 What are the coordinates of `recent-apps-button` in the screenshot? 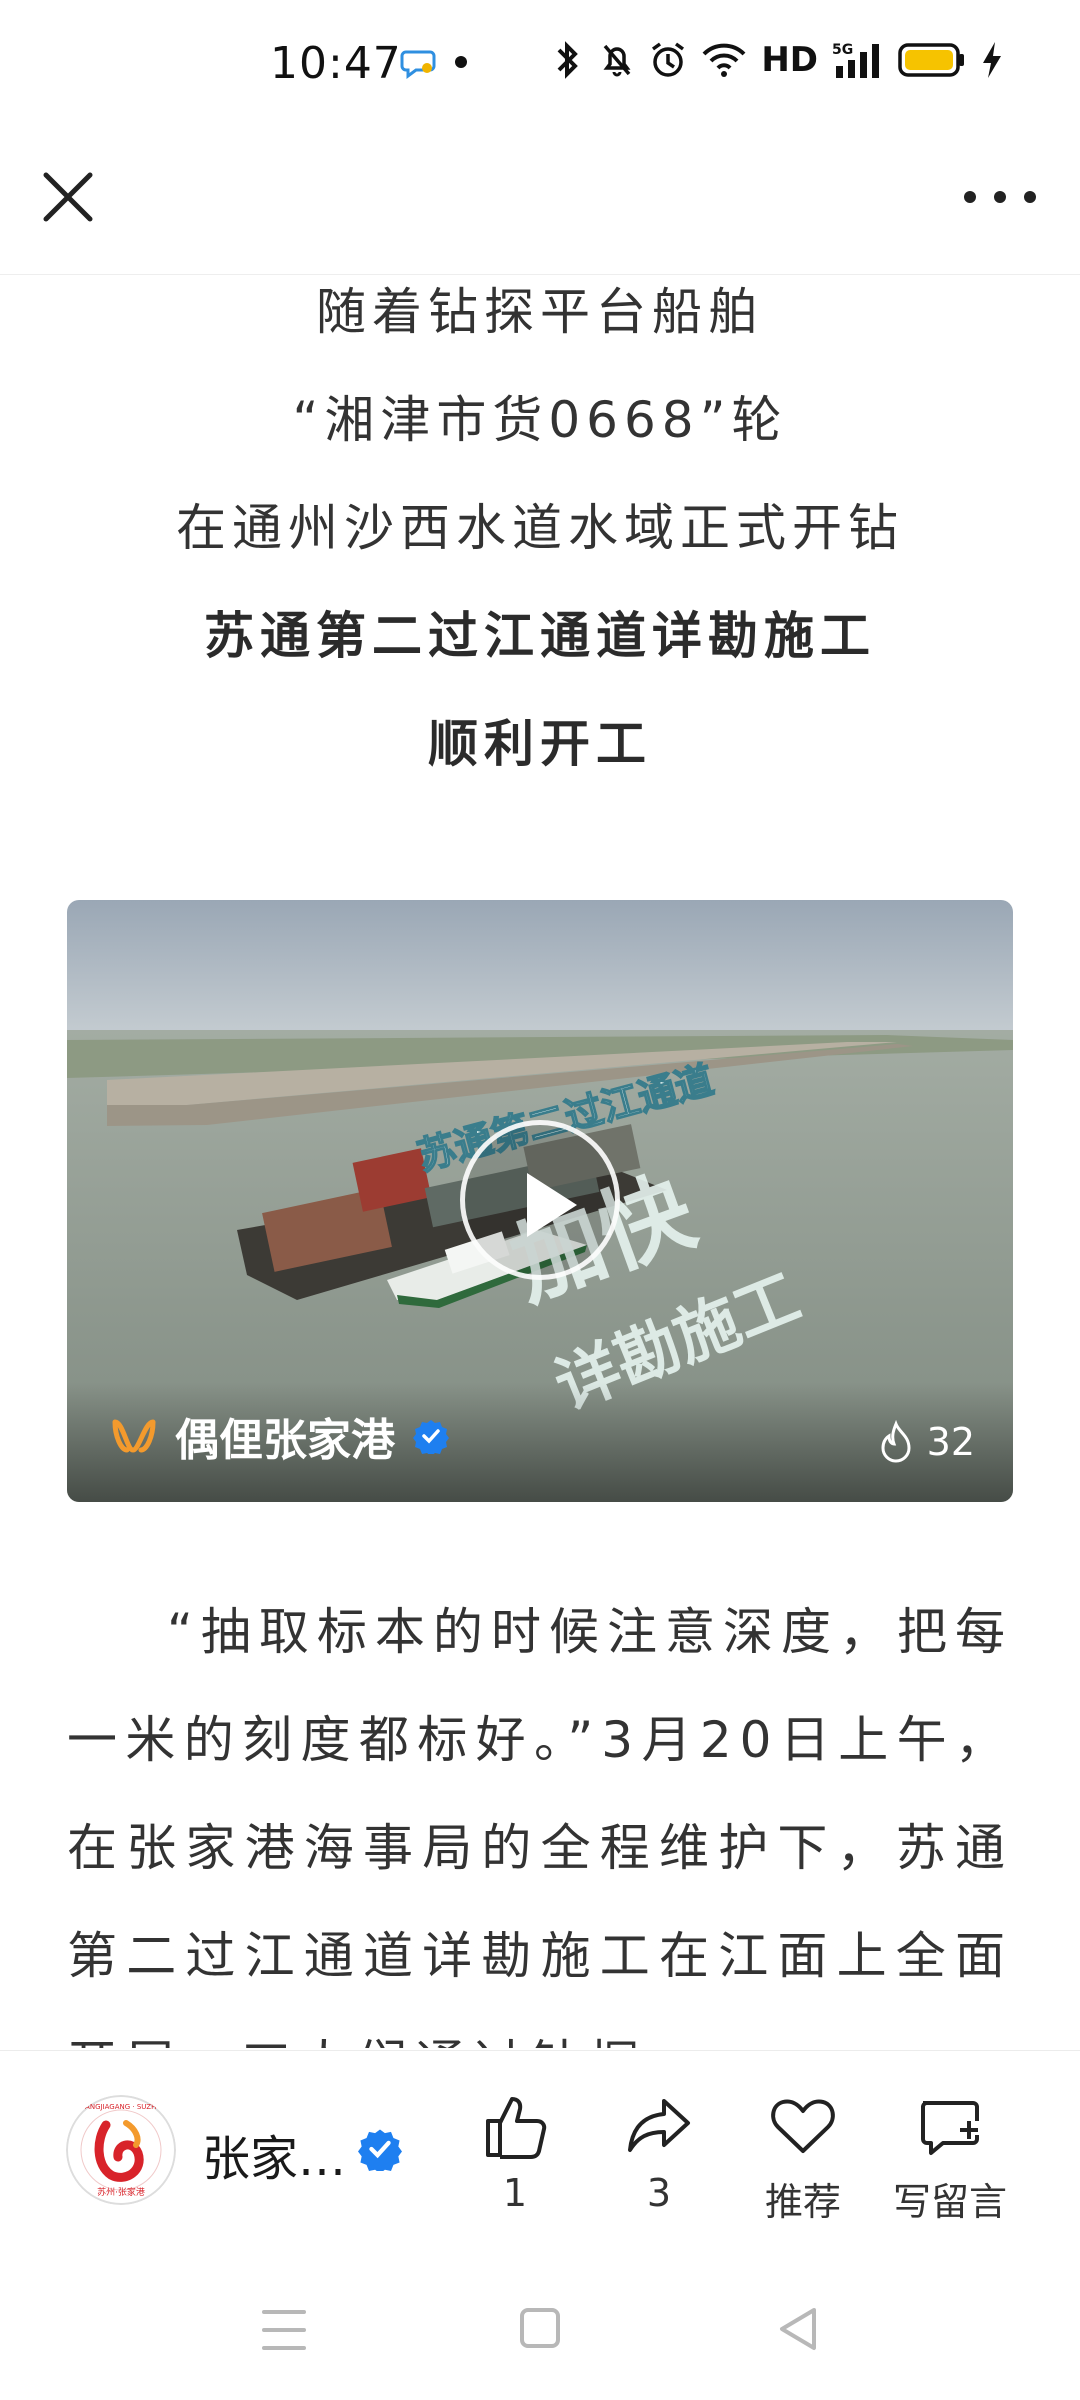 It's located at (284, 2330).